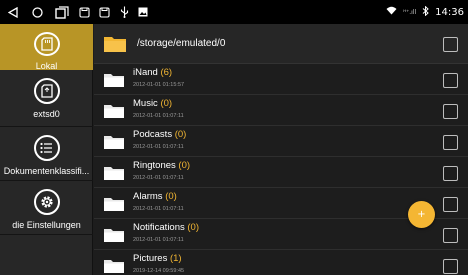 This screenshot has height=275, width=468. I want to click on list-item: Pictures (1) 2019-12-14 09:59:45, so click(281, 262).